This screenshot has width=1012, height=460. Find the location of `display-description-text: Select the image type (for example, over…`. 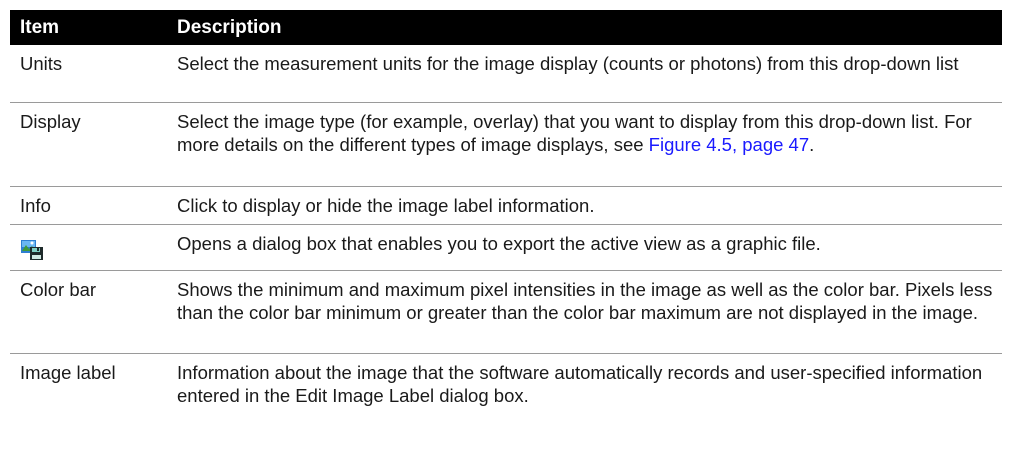

display-description-text: Select the image type (for example, over… is located at coordinates (574, 133).